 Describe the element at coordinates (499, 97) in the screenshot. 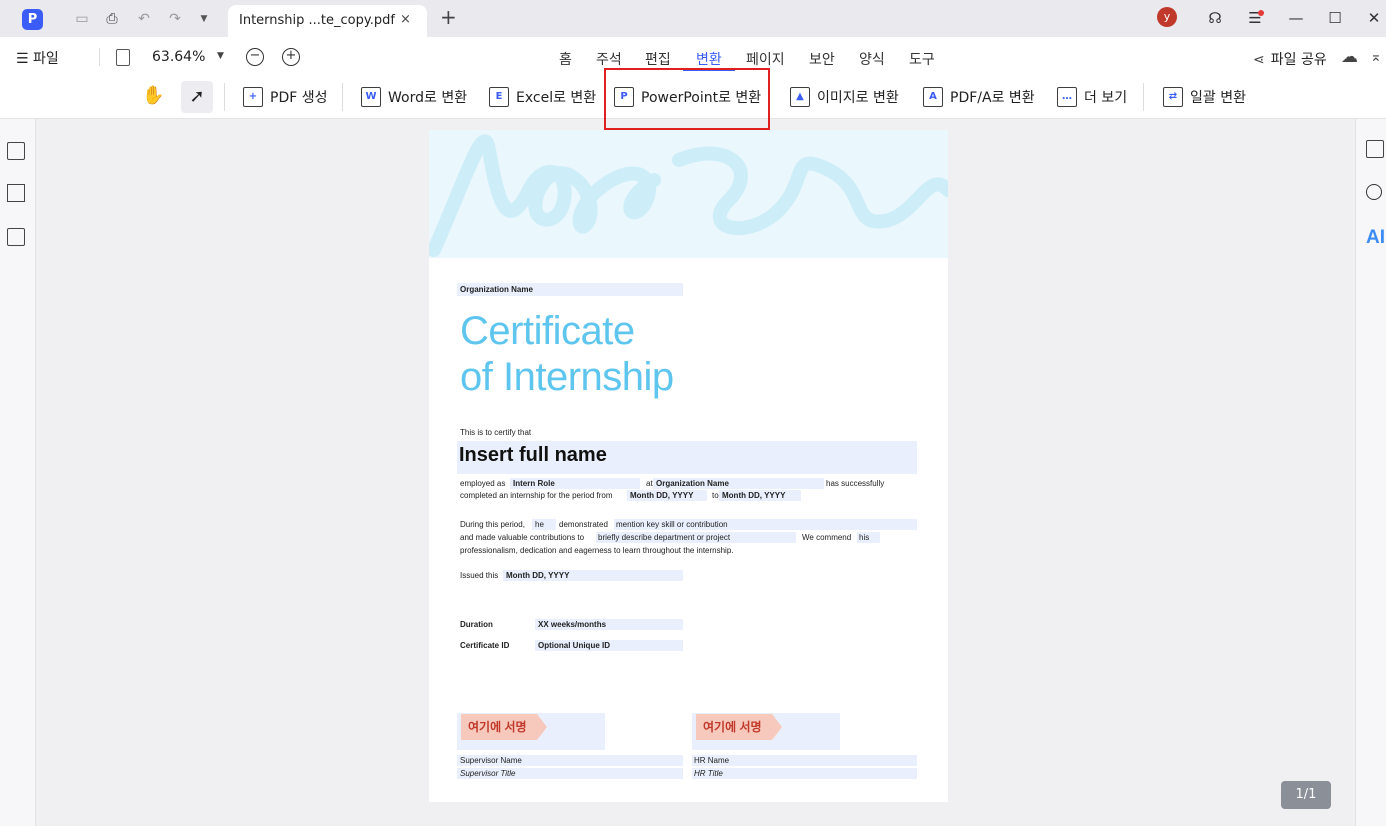

I see `excel-icon: E` at that location.